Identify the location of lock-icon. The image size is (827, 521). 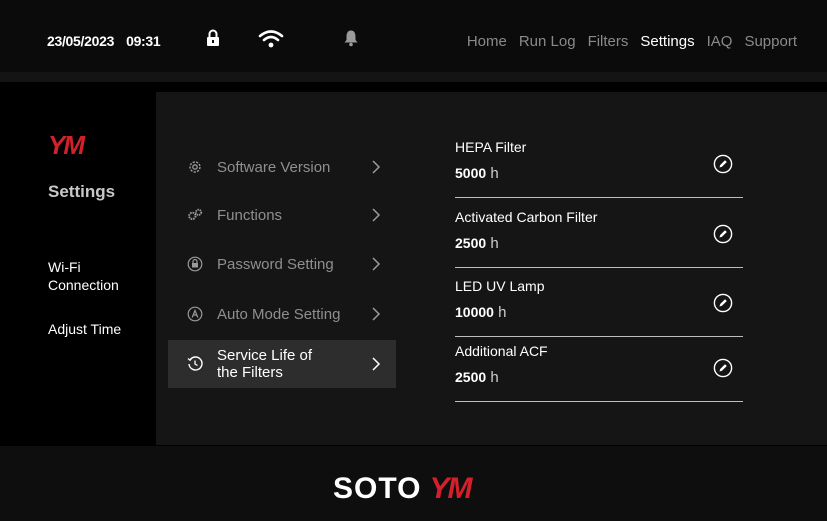
(213, 37).